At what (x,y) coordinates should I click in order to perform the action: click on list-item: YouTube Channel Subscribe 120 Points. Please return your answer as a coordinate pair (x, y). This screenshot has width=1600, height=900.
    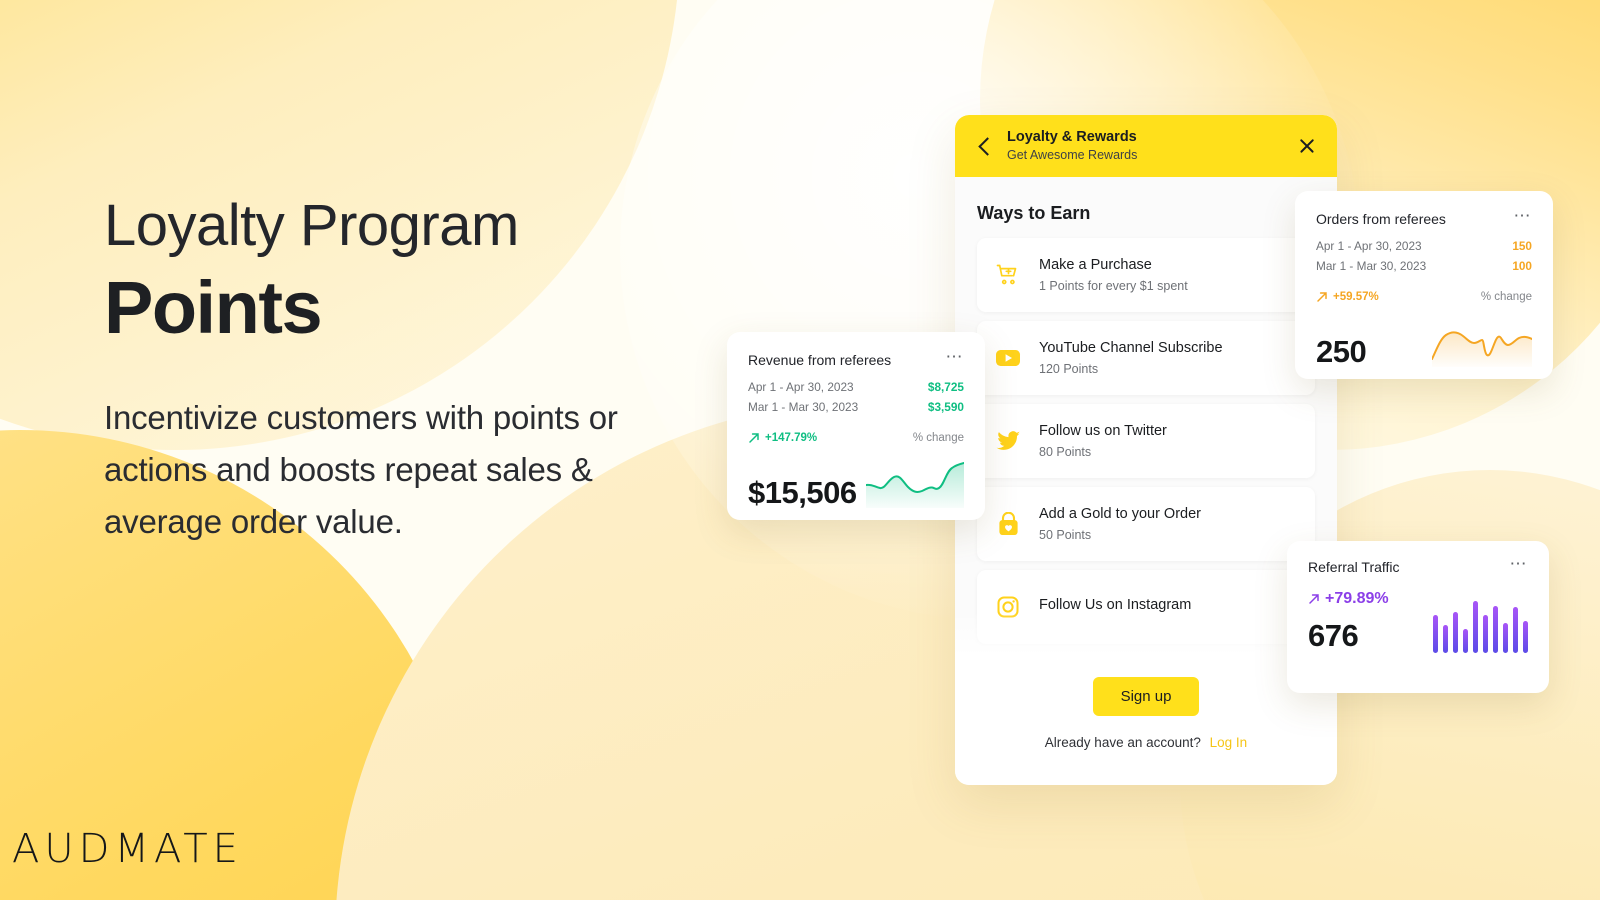
    Looking at the image, I should click on (1146, 358).